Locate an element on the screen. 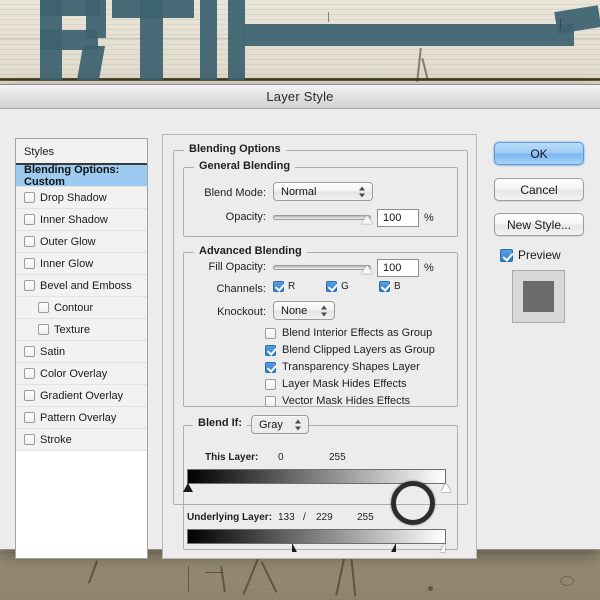 The width and height of the screenshot is (600, 600). underlying-low-a-value: 133 is located at coordinates (286, 517).